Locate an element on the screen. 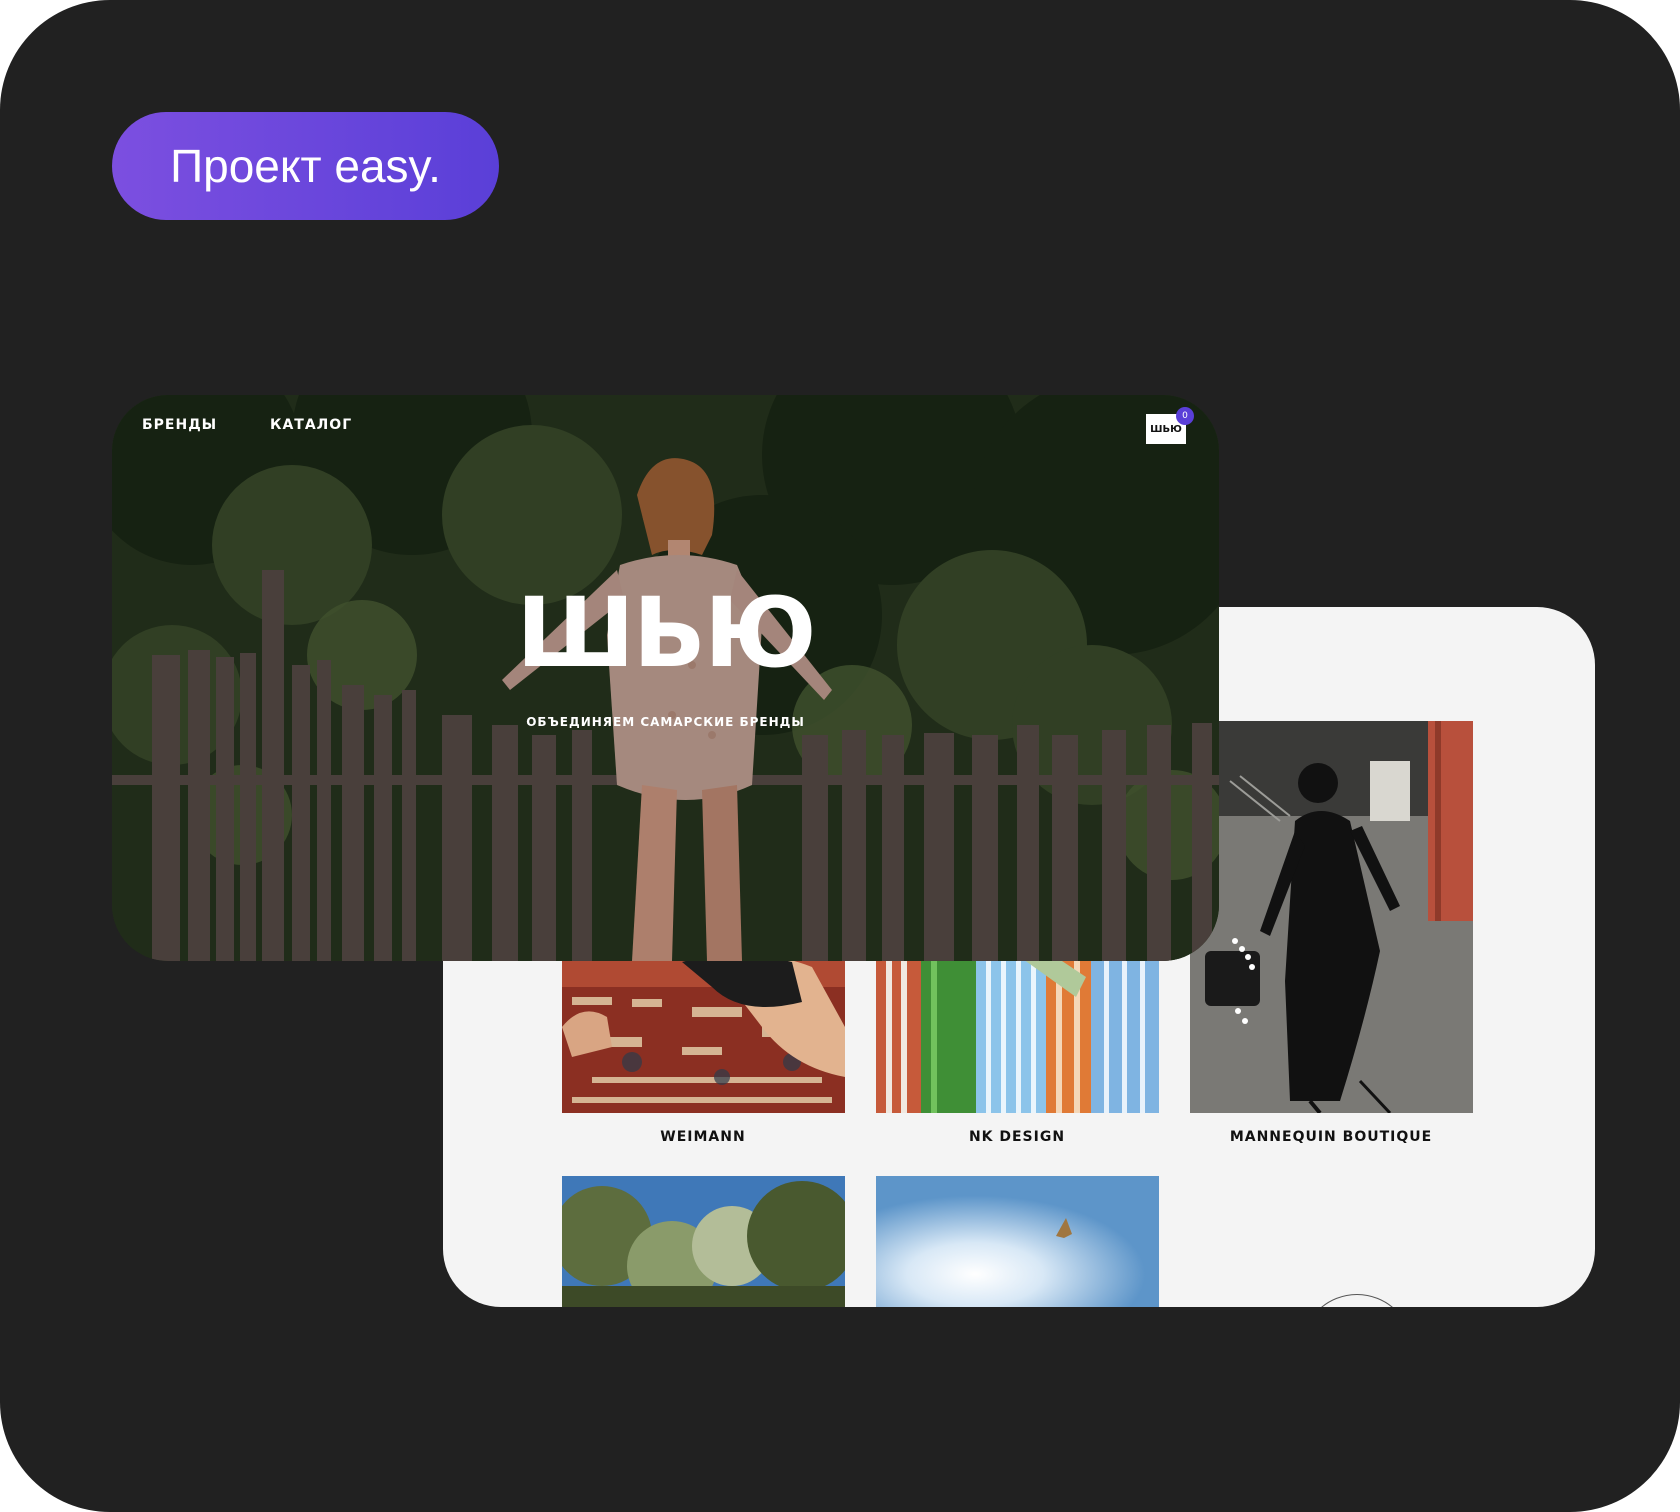 This screenshot has height=1512, width=1680. brand-caption-nk-design: NK DESIGN is located at coordinates (1017, 1137).